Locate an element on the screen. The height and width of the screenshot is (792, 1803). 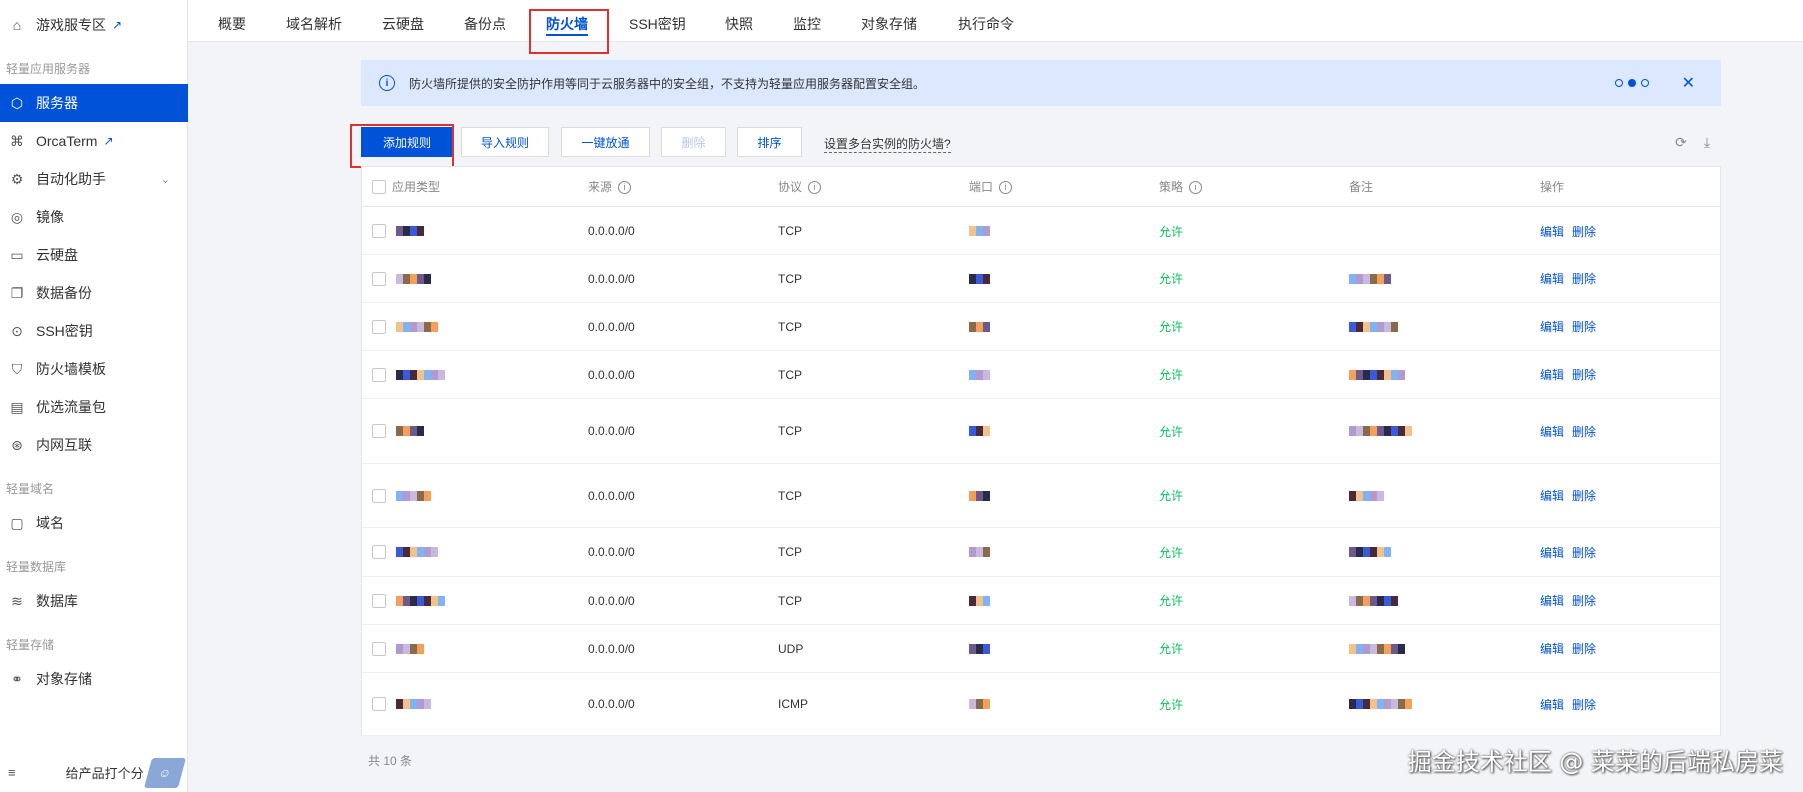
table-row: 0.0.0.0/0 TCP 允许 编辑 删除 is located at coordinates (1041, 279).